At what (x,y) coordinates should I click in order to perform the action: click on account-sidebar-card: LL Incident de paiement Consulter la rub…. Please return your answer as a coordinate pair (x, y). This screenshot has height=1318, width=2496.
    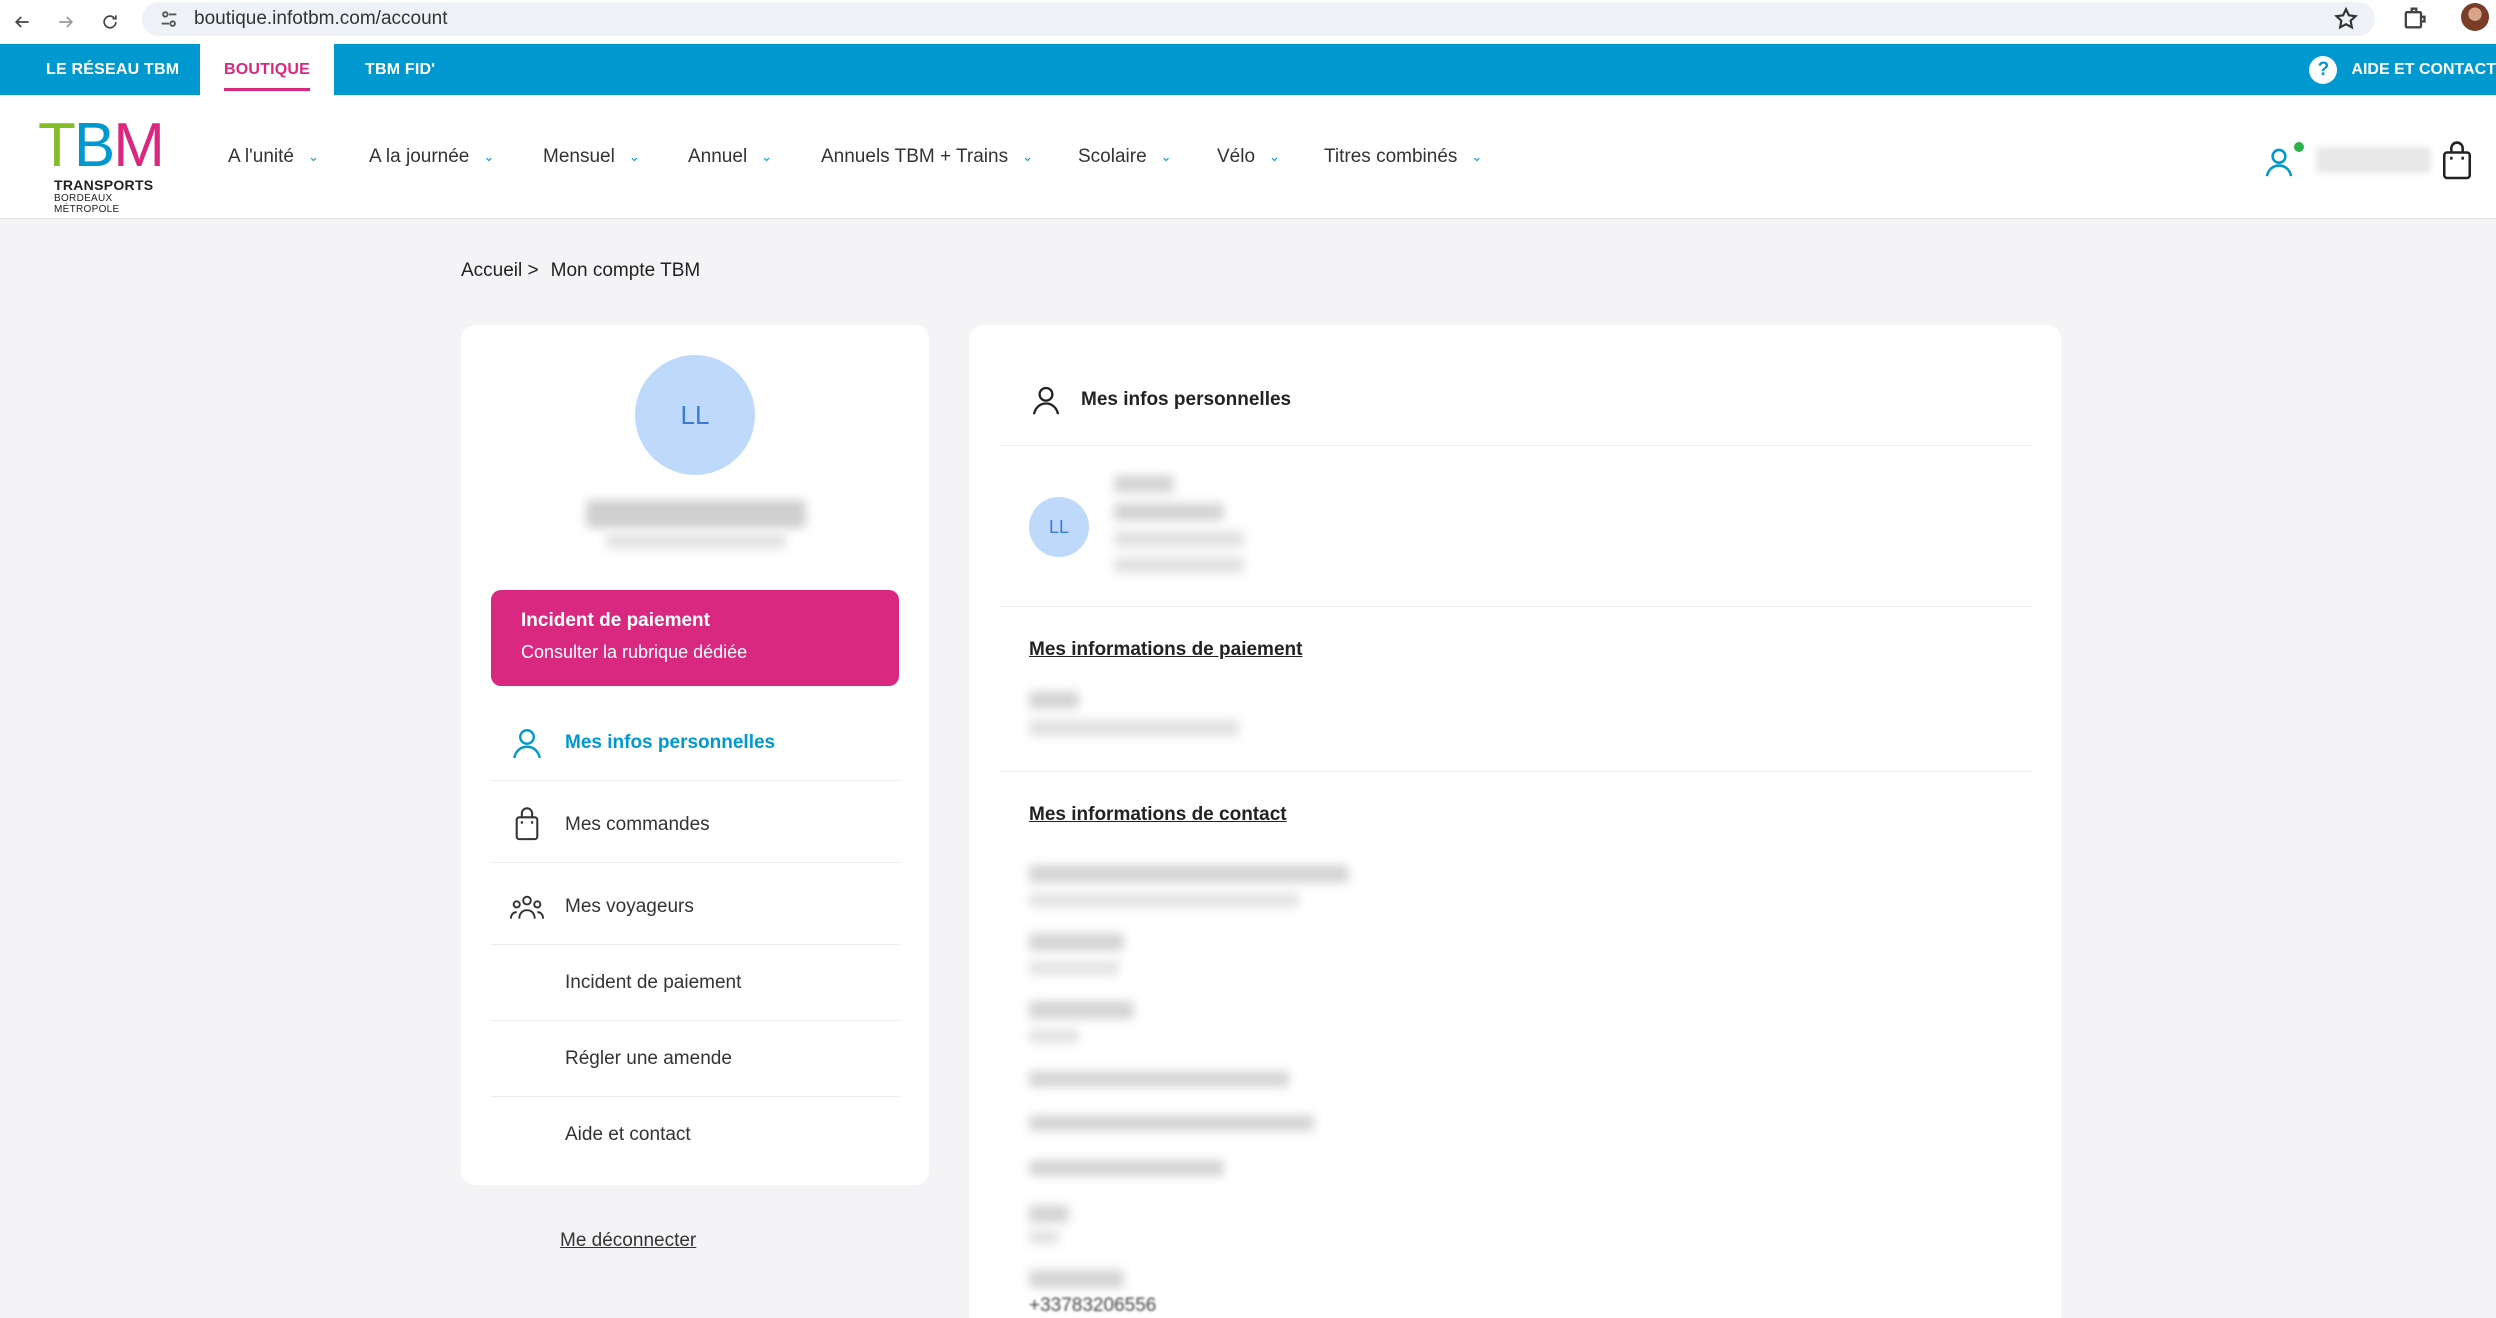
    Looking at the image, I should click on (695, 755).